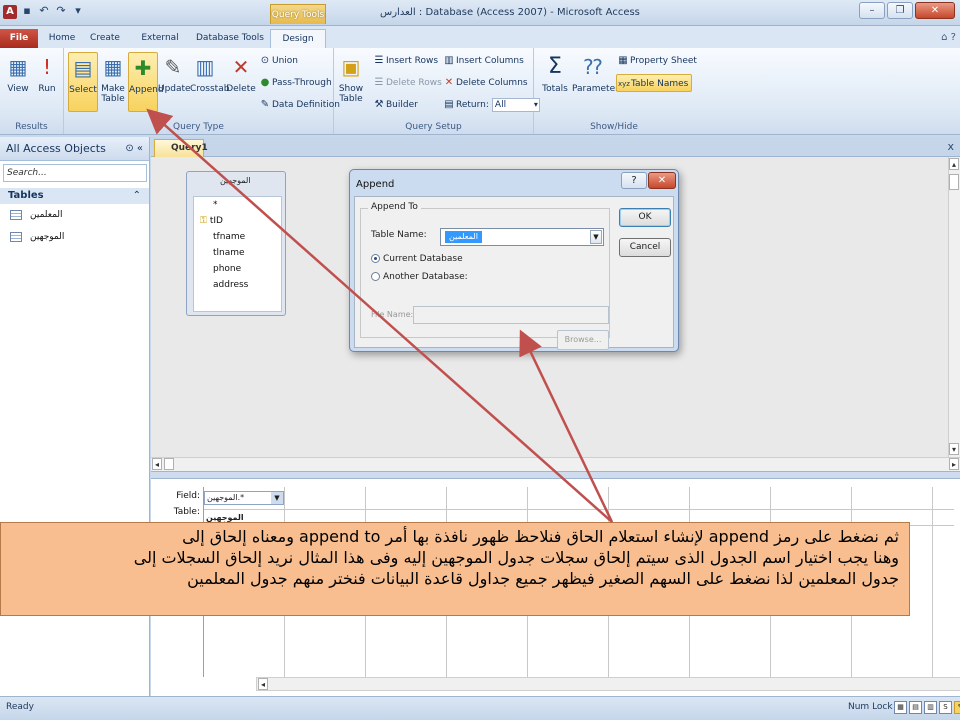 The height and width of the screenshot is (720, 960). What do you see at coordinates (392, 314) in the screenshot?
I see `file-name-label: File Name:` at bounding box center [392, 314].